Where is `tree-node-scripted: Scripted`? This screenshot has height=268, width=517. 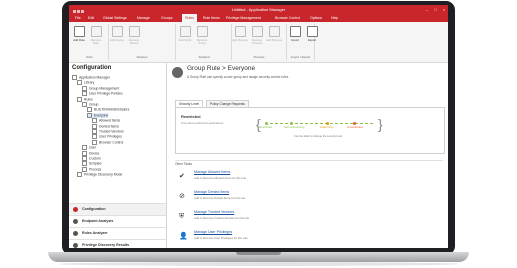
tree-node-scripted: Scripted is located at coordinates (92, 164).